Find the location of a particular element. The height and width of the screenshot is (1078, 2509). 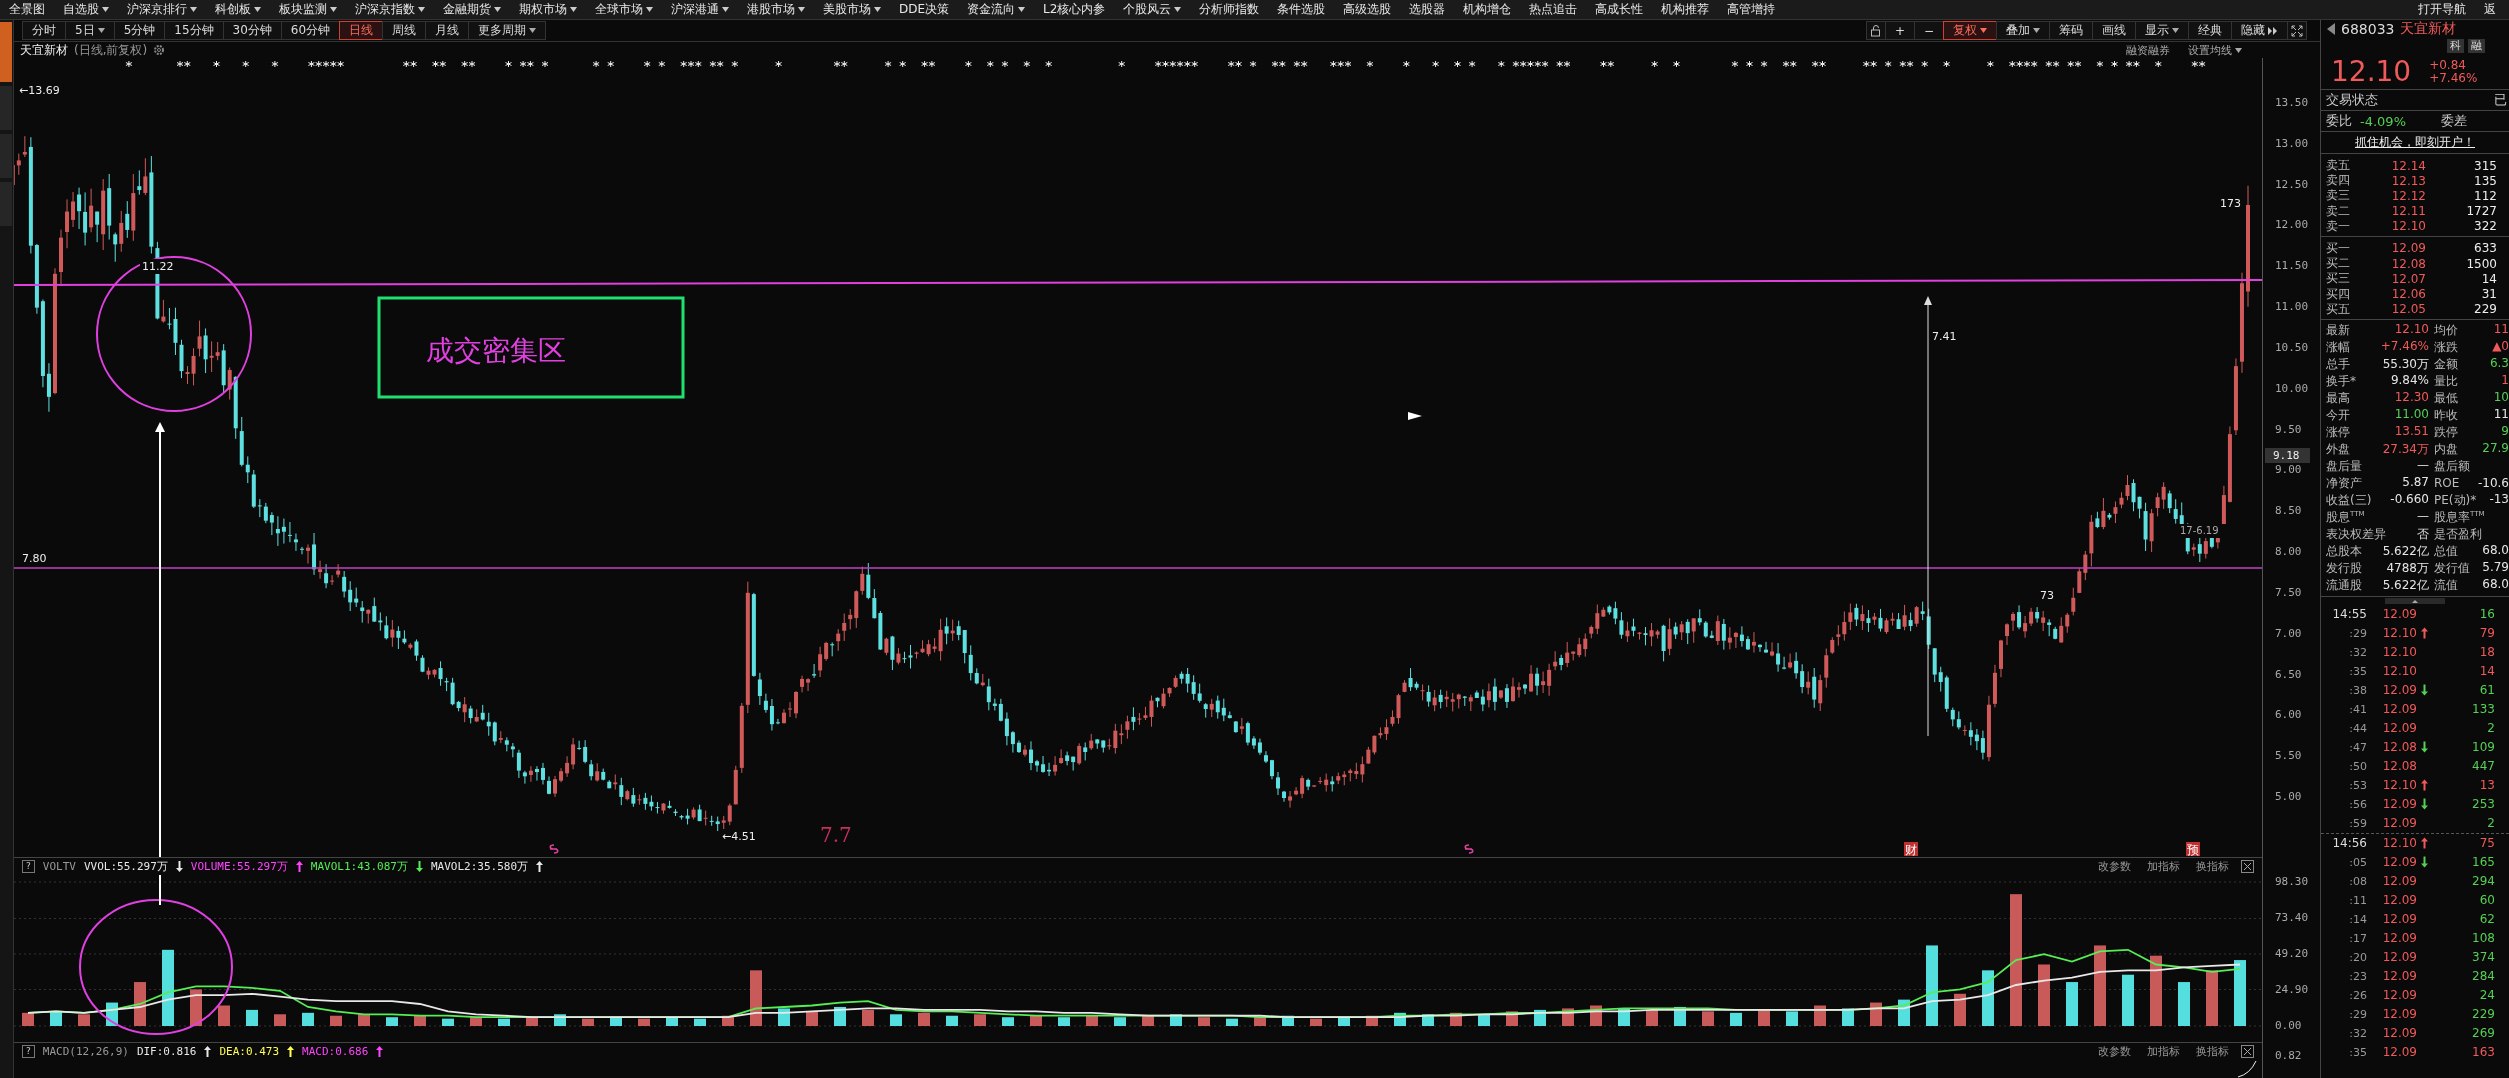

menu-item: 条件选股 is located at coordinates (1301, 9).